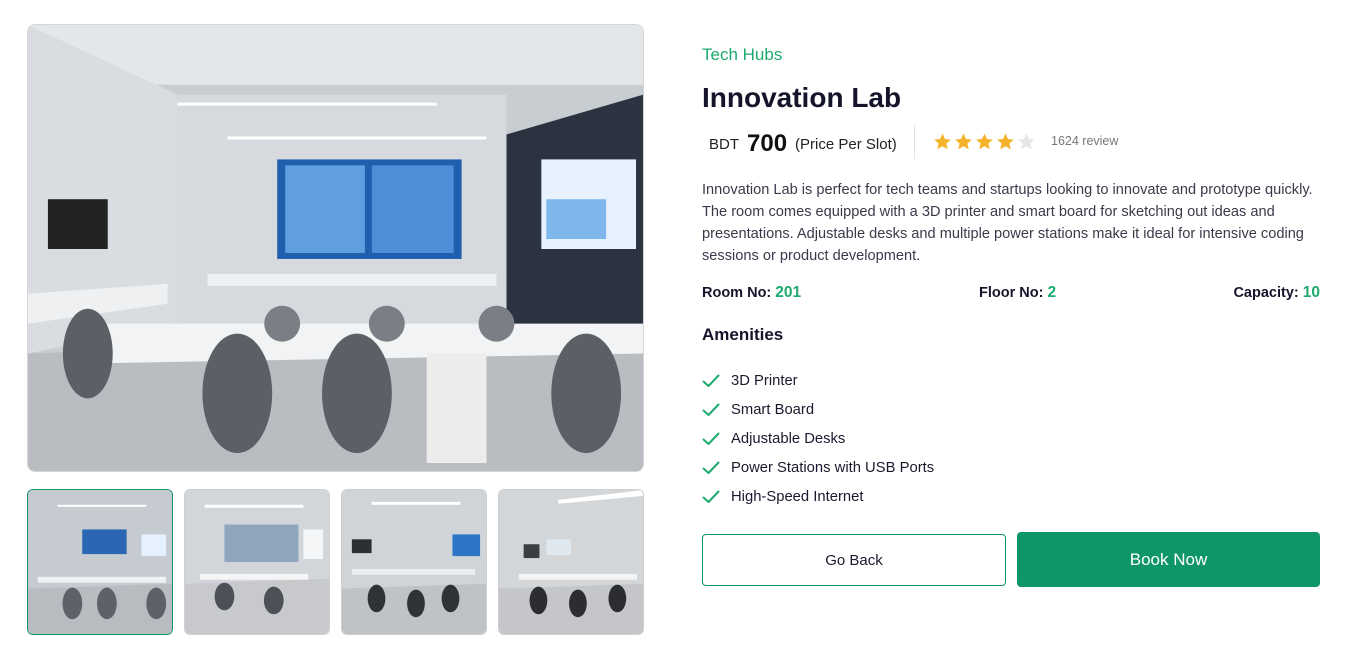  What do you see at coordinates (818, 409) in the screenshot?
I see `amenity-item: Smart Board` at bounding box center [818, 409].